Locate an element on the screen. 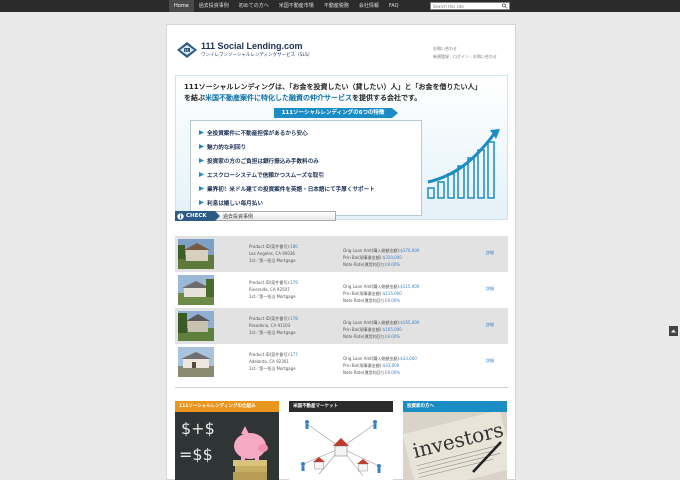 This screenshot has width=680, height=480. box-for-investors: 投資家の方へ investors is located at coordinates (455, 440).